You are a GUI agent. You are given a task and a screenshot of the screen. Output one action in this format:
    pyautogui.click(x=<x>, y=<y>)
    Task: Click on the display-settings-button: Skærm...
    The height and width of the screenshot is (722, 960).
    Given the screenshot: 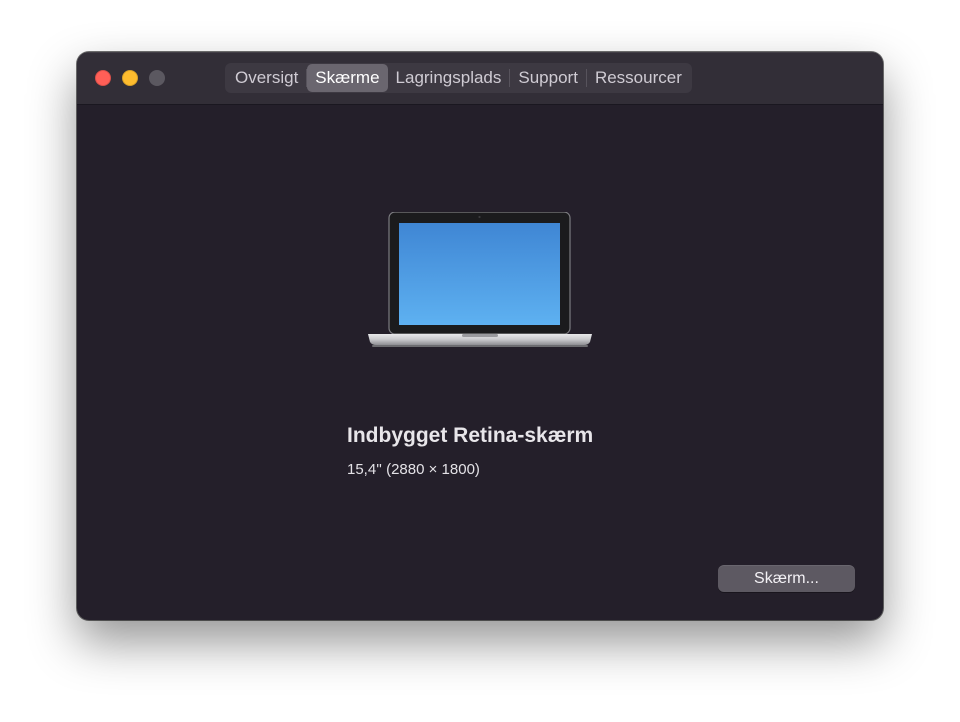 What is the action you would take?
    pyautogui.click(x=786, y=578)
    